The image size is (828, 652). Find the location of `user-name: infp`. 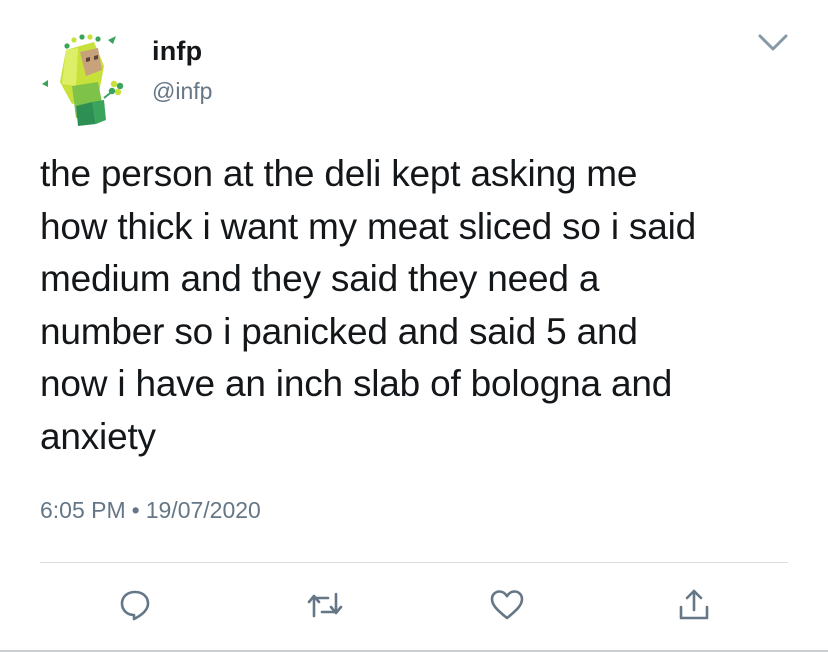

user-name: infp is located at coordinates (177, 51).